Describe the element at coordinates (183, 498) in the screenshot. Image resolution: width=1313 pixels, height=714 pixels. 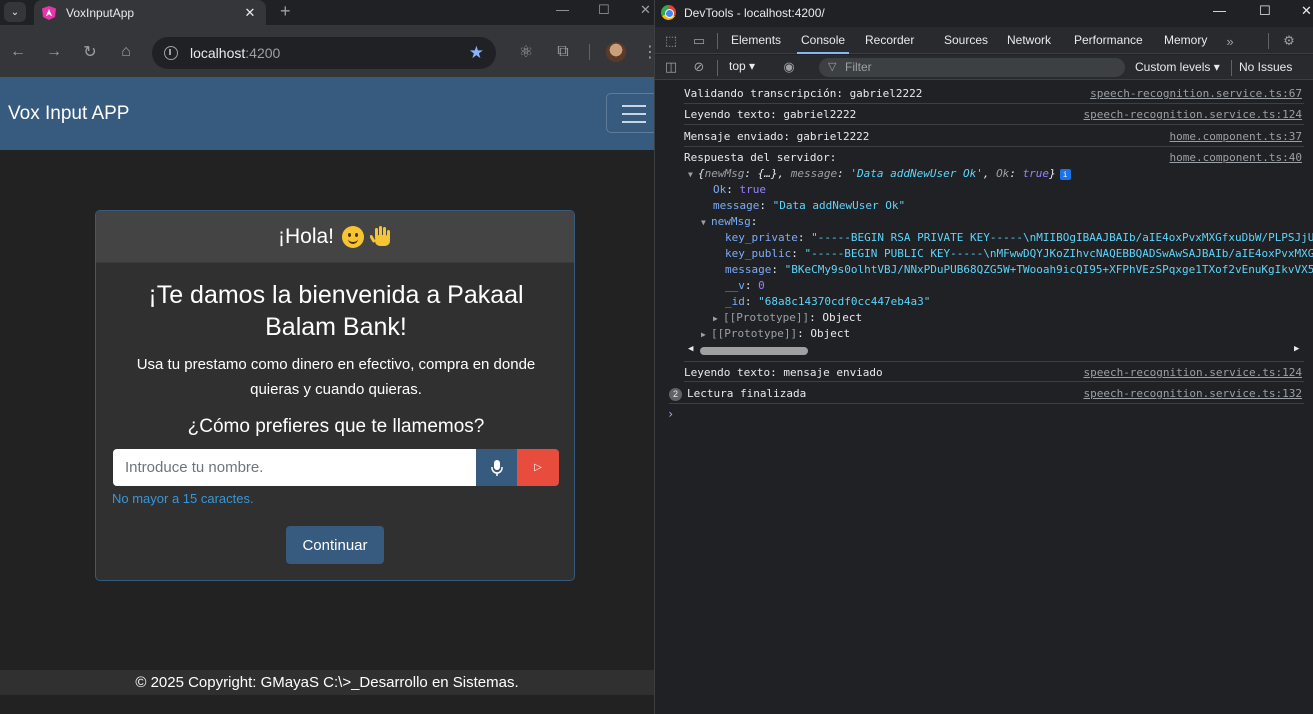
I see `name-length-hint: No mayor a 15 caractes.` at that location.